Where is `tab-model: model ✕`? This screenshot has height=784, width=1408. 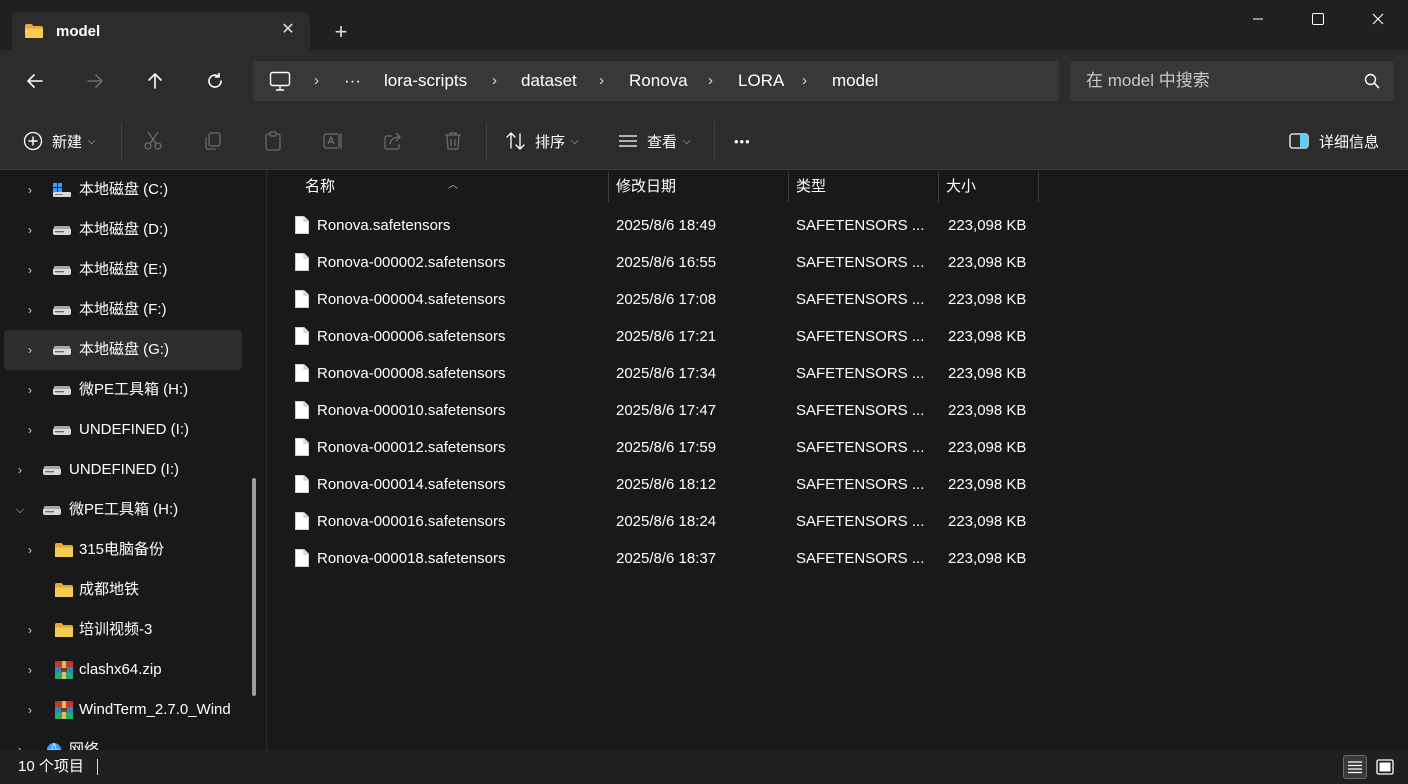
tab-model: model ✕ is located at coordinates (161, 31).